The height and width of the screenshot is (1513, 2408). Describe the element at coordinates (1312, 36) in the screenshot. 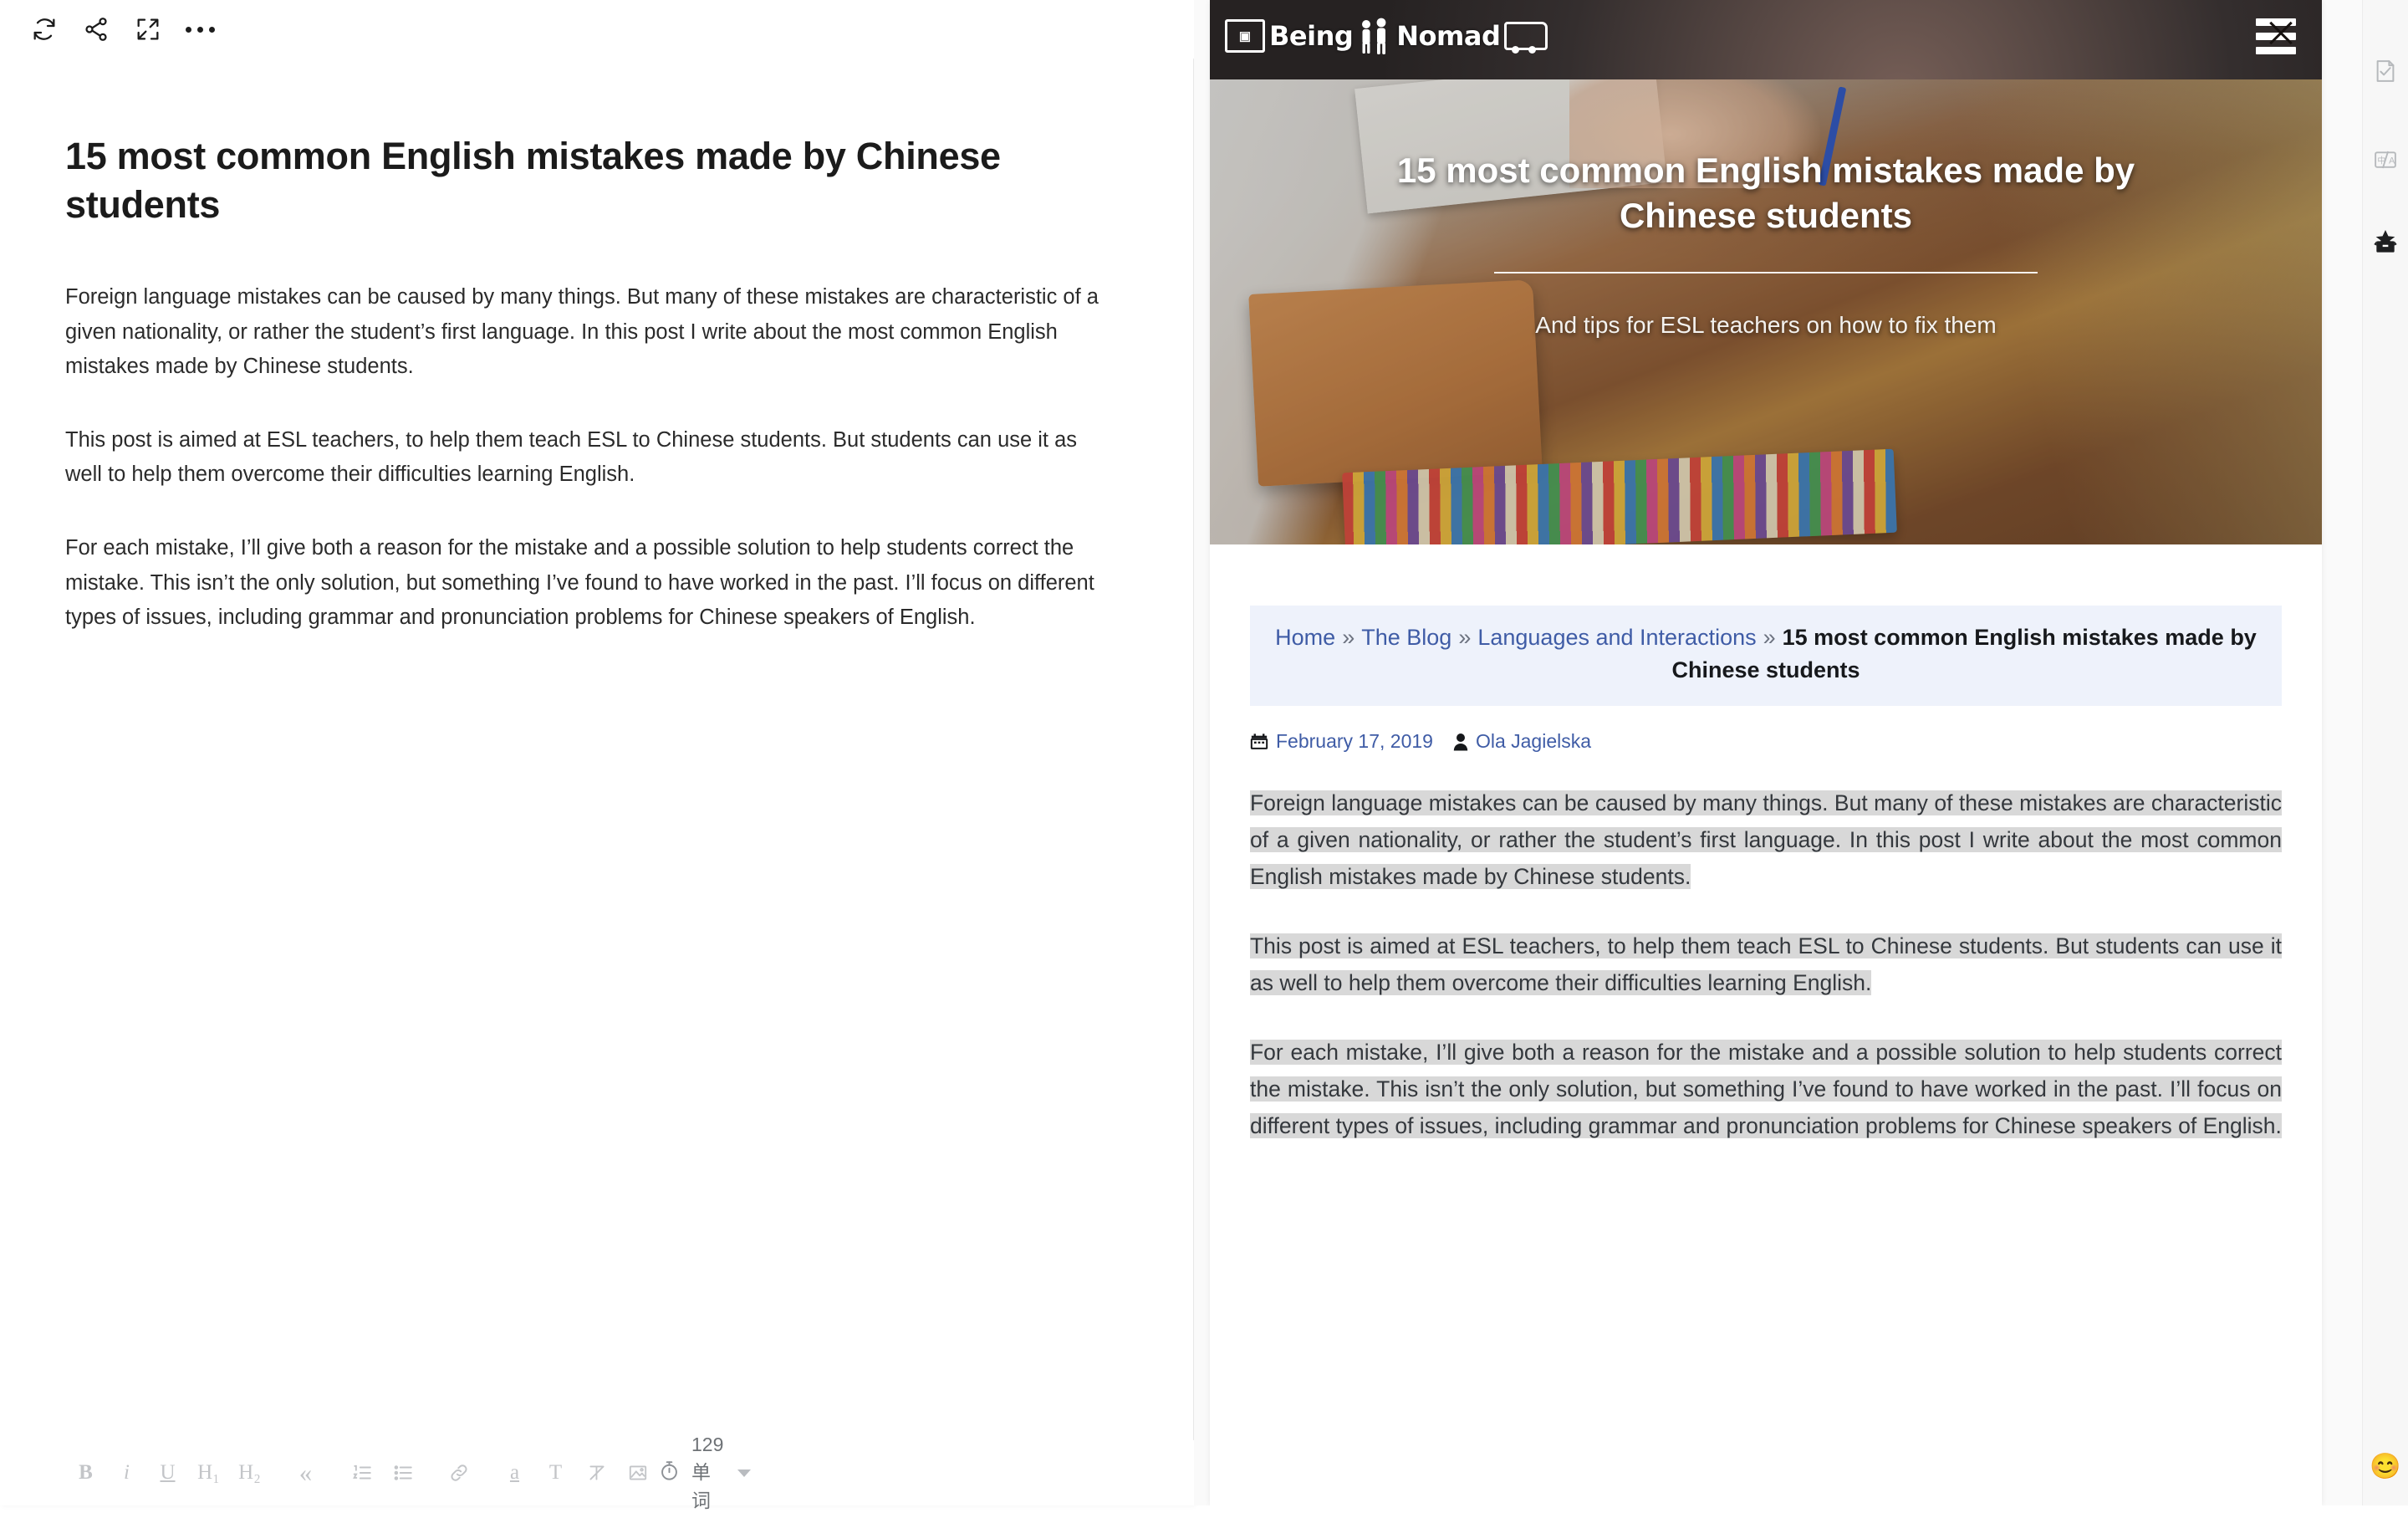

I see `logo-word-being: Being` at that location.